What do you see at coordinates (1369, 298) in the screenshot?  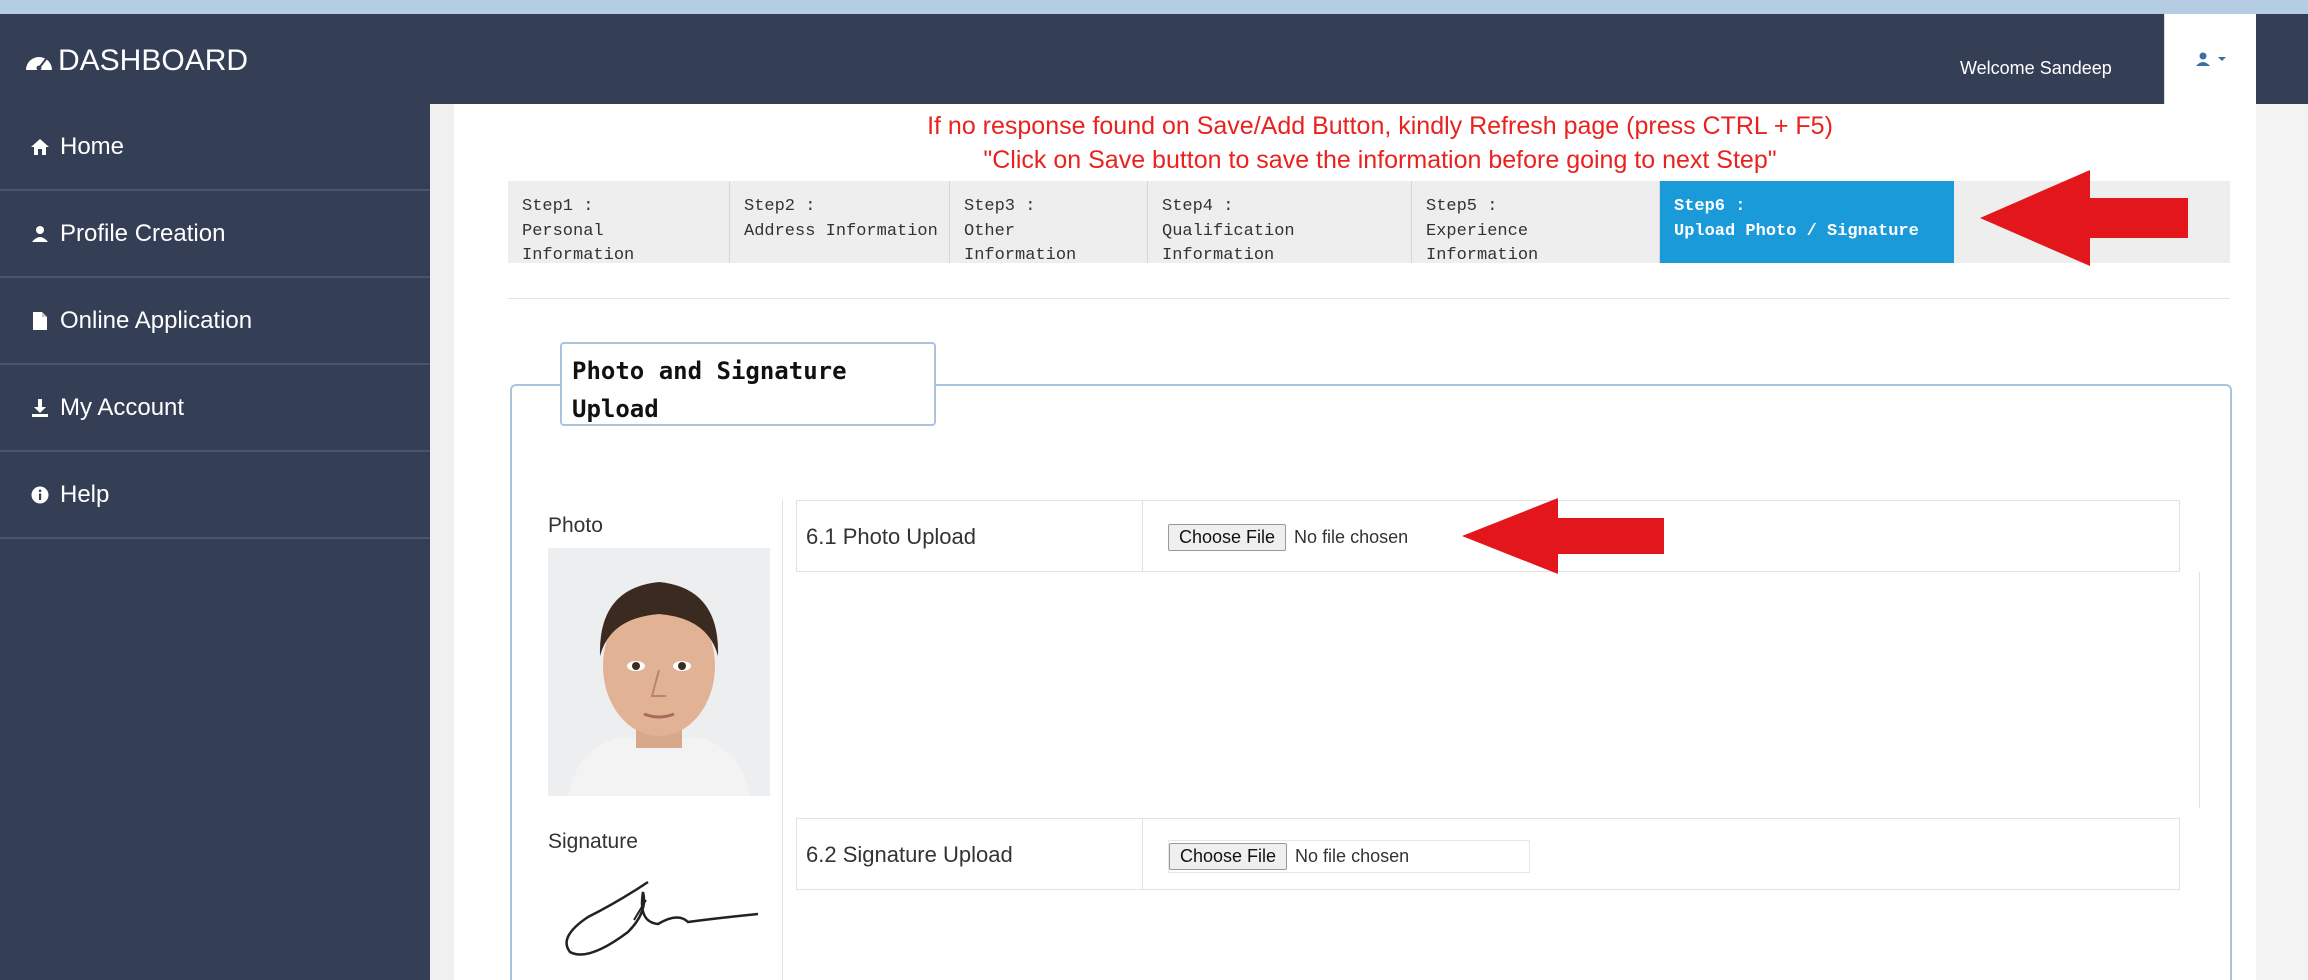 I see `divider` at bounding box center [1369, 298].